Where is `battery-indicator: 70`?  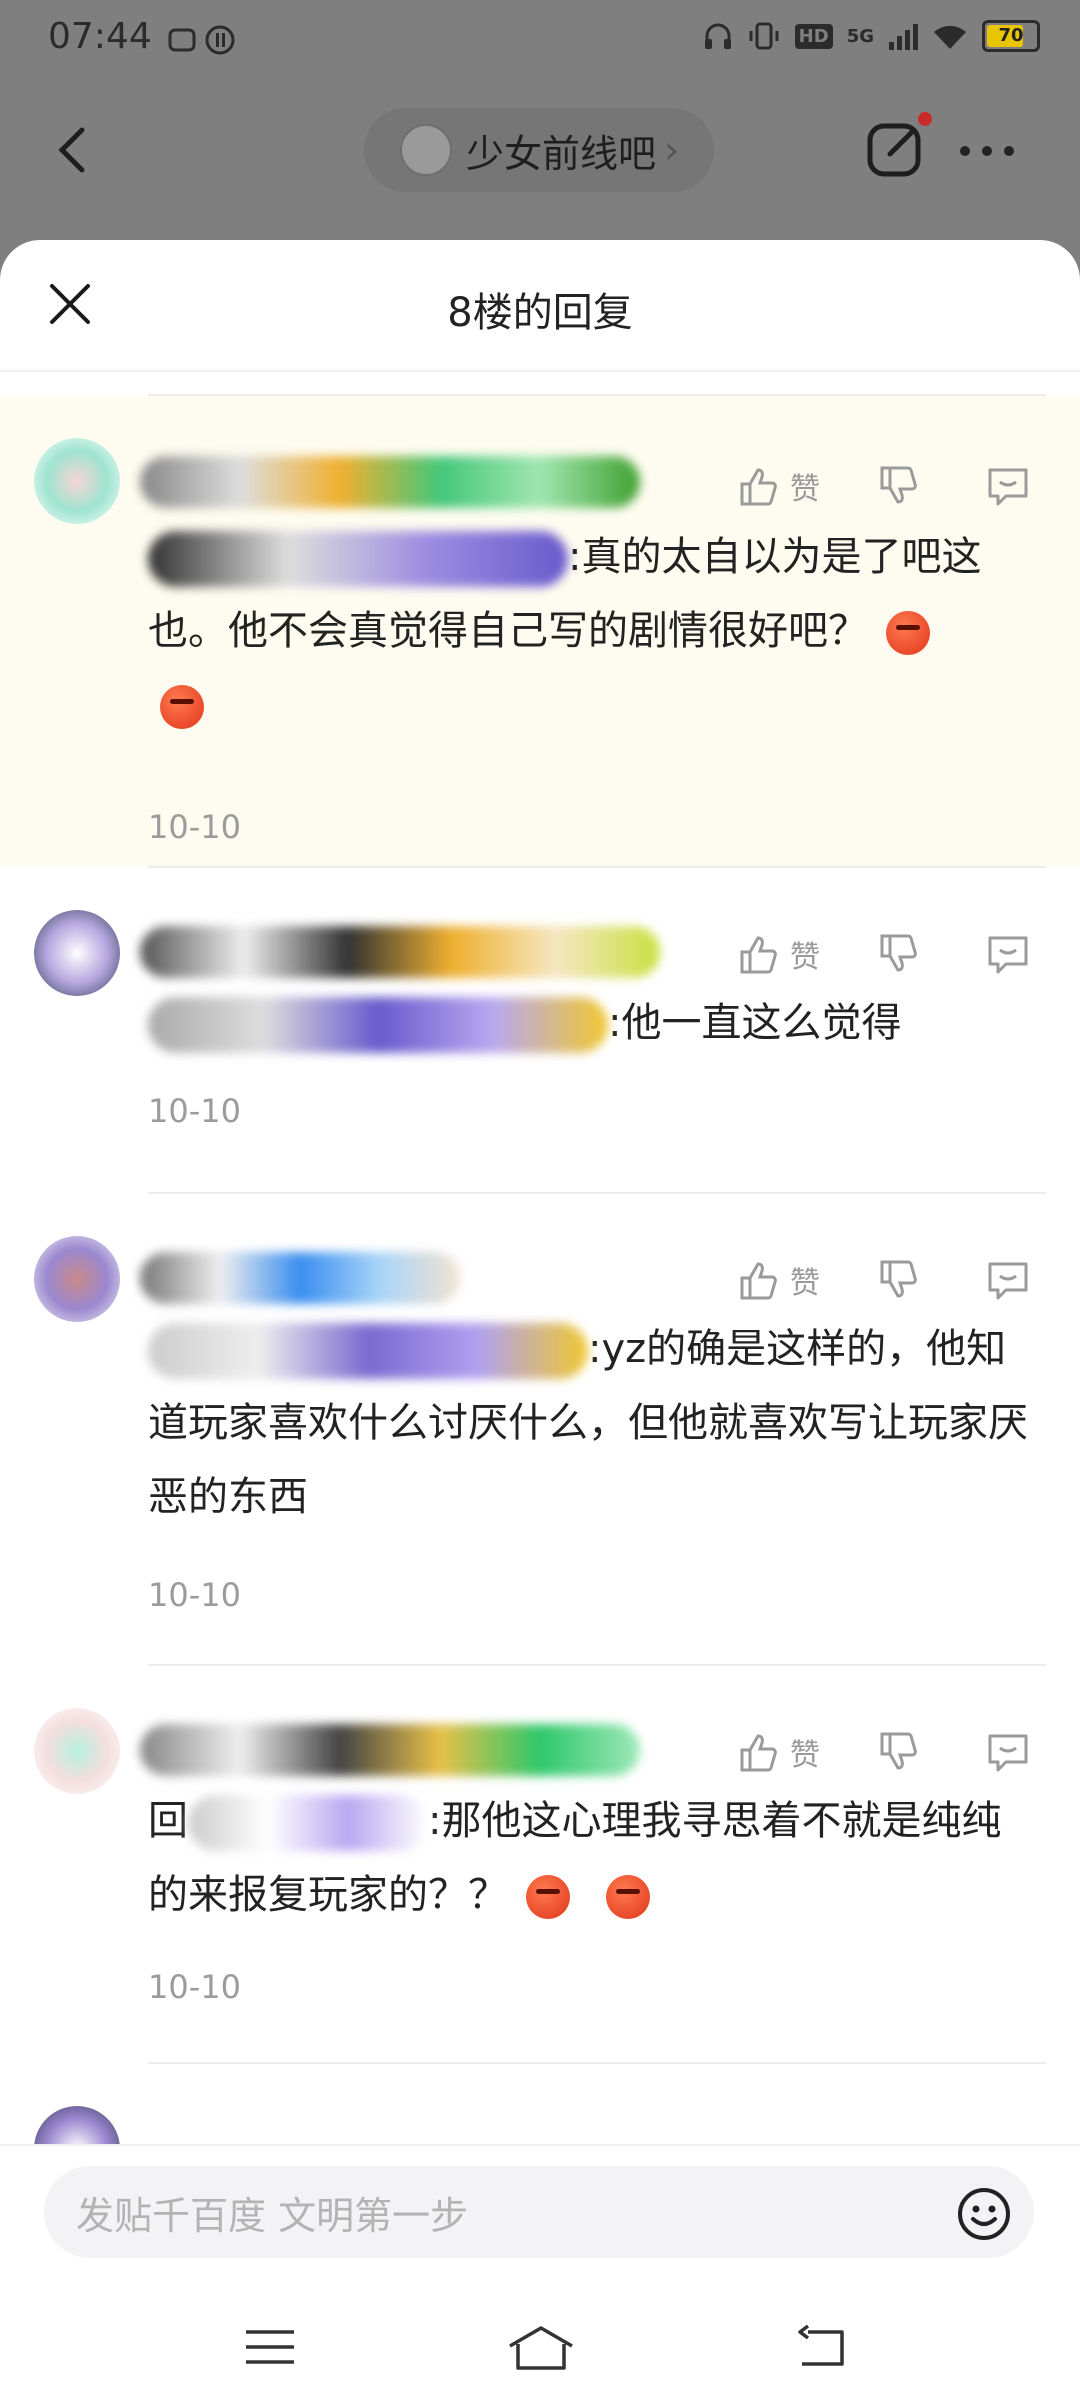
battery-indicator: 70 is located at coordinates (1011, 36).